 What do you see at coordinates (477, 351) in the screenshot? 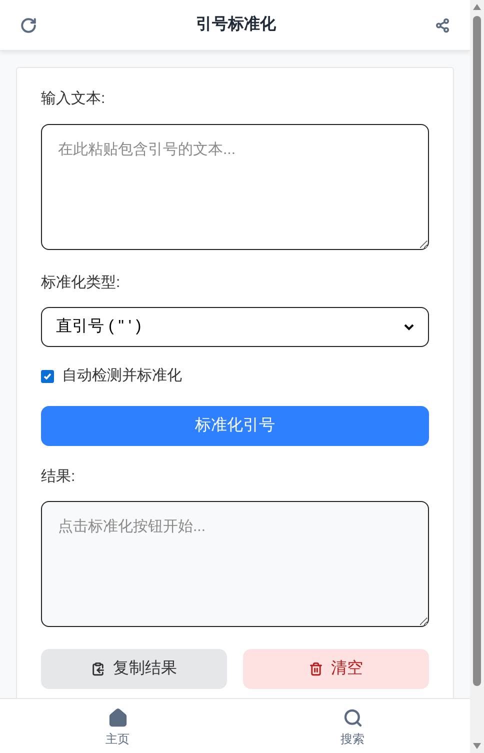
I see `scroll-thumb` at bounding box center [477, 351].